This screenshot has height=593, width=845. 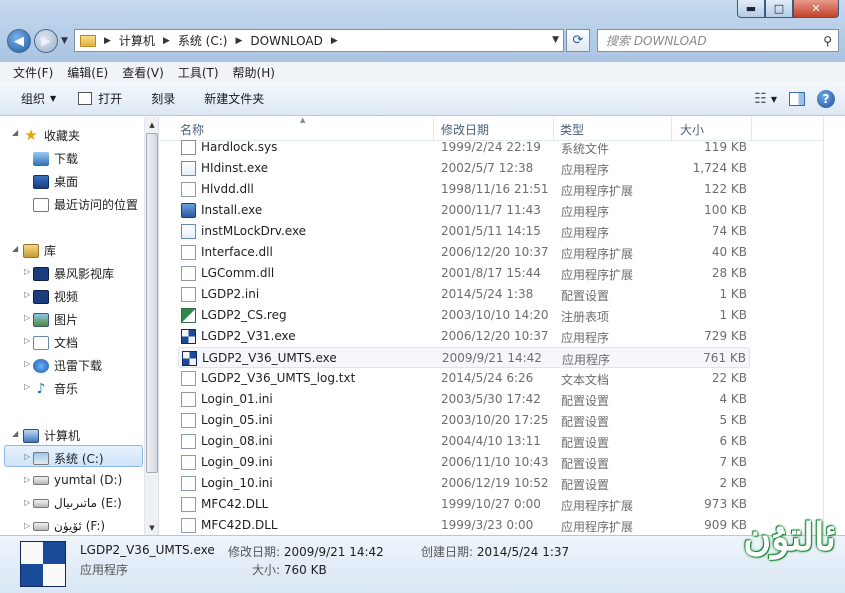 I want to click on nav-favorites: ◢ ★ 收藏夹, so click(x=46, y=135).